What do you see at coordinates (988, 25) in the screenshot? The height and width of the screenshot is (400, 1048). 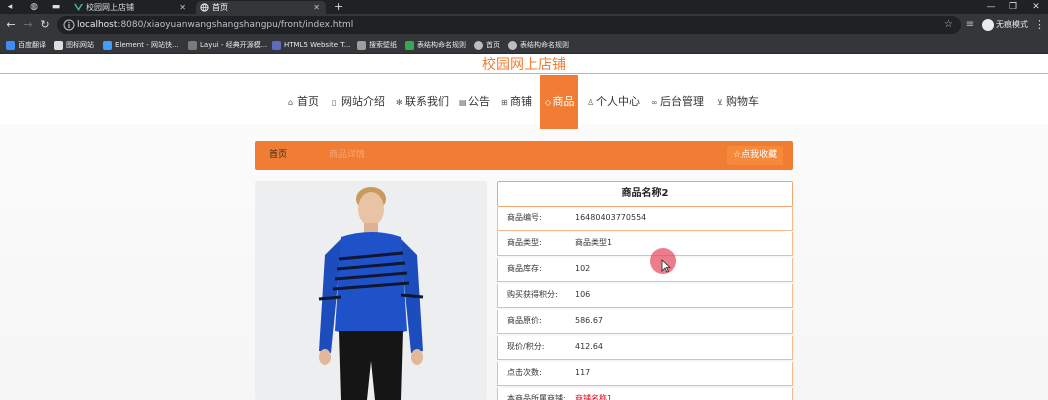 I see `avatar` at bounding box center [988, 25].